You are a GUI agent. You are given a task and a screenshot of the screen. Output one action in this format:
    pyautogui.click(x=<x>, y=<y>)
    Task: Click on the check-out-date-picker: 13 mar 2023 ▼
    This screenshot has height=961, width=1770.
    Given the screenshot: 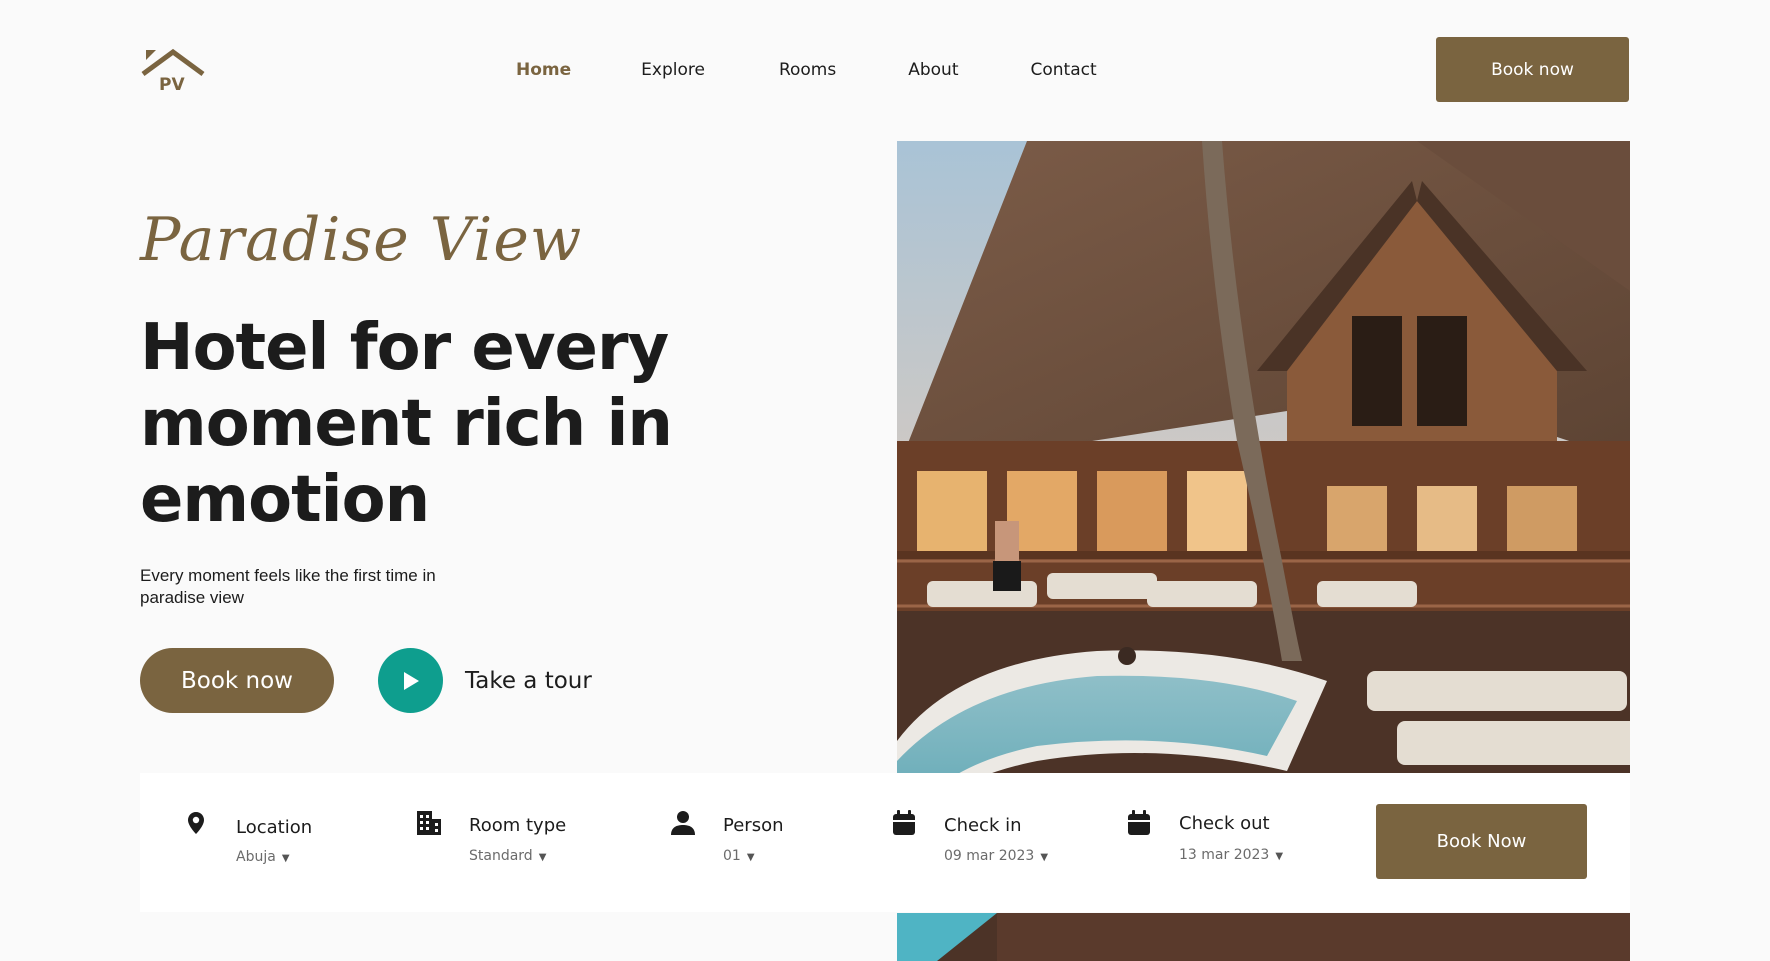 What is the action you would take?
    pyautogui.click(x=1231, y=855)
    